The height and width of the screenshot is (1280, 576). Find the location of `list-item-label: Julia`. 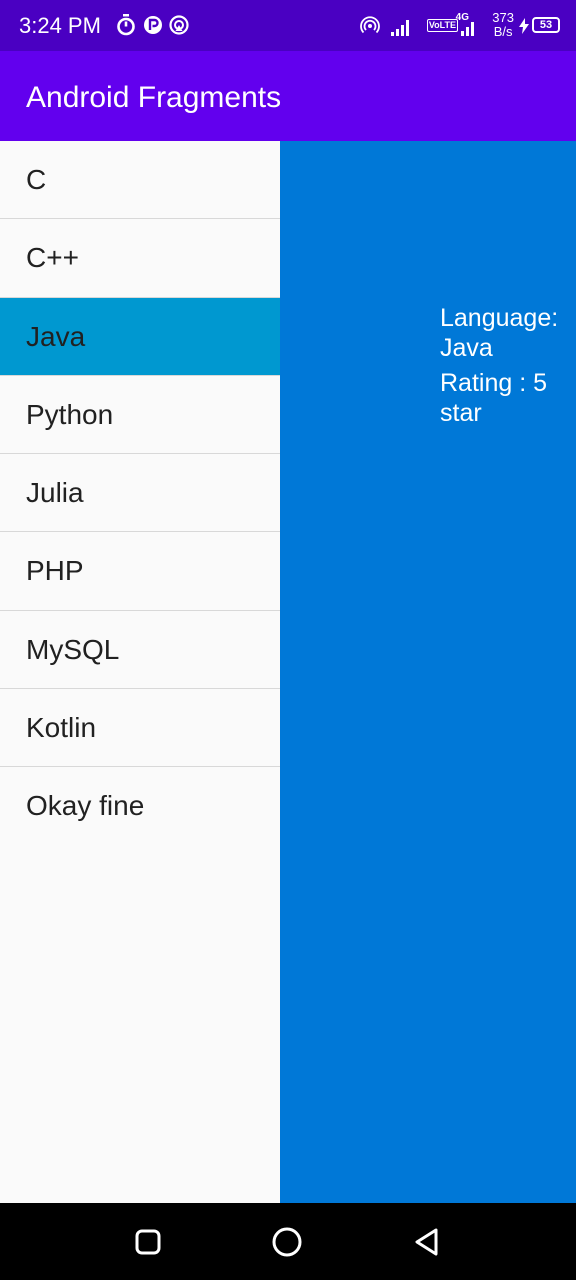

list-item-label: Julia is located at coordinates (55, 493).